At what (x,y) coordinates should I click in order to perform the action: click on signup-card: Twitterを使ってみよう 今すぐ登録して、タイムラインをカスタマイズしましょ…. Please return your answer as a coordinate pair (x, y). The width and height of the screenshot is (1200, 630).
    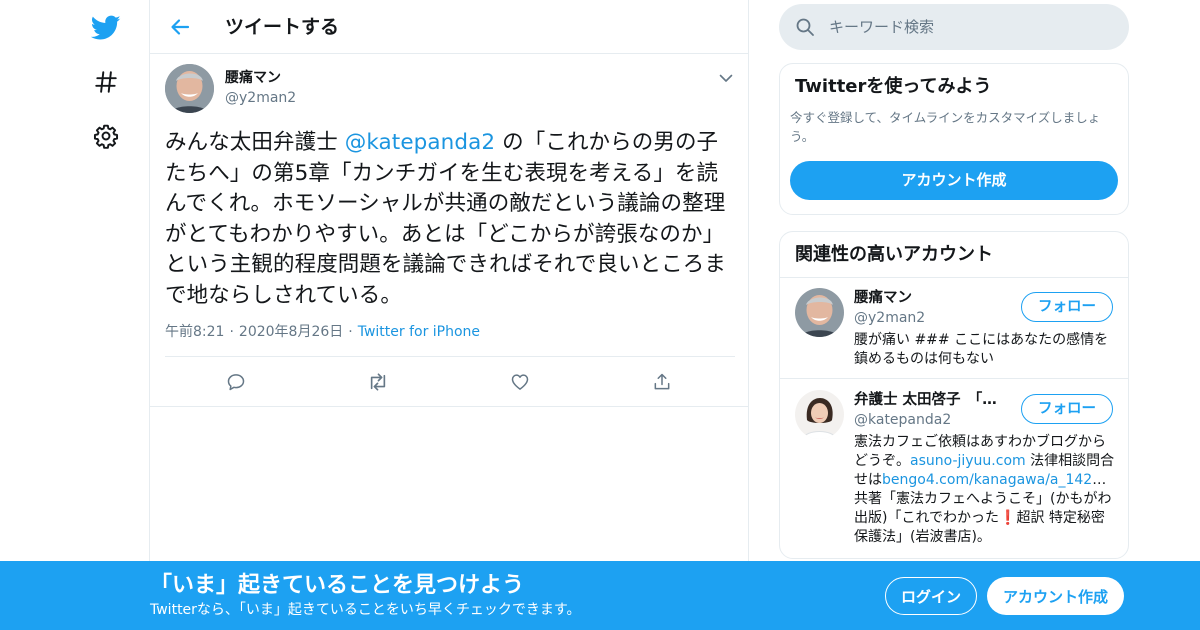
    Looking at the image, I should click on (954, 139).